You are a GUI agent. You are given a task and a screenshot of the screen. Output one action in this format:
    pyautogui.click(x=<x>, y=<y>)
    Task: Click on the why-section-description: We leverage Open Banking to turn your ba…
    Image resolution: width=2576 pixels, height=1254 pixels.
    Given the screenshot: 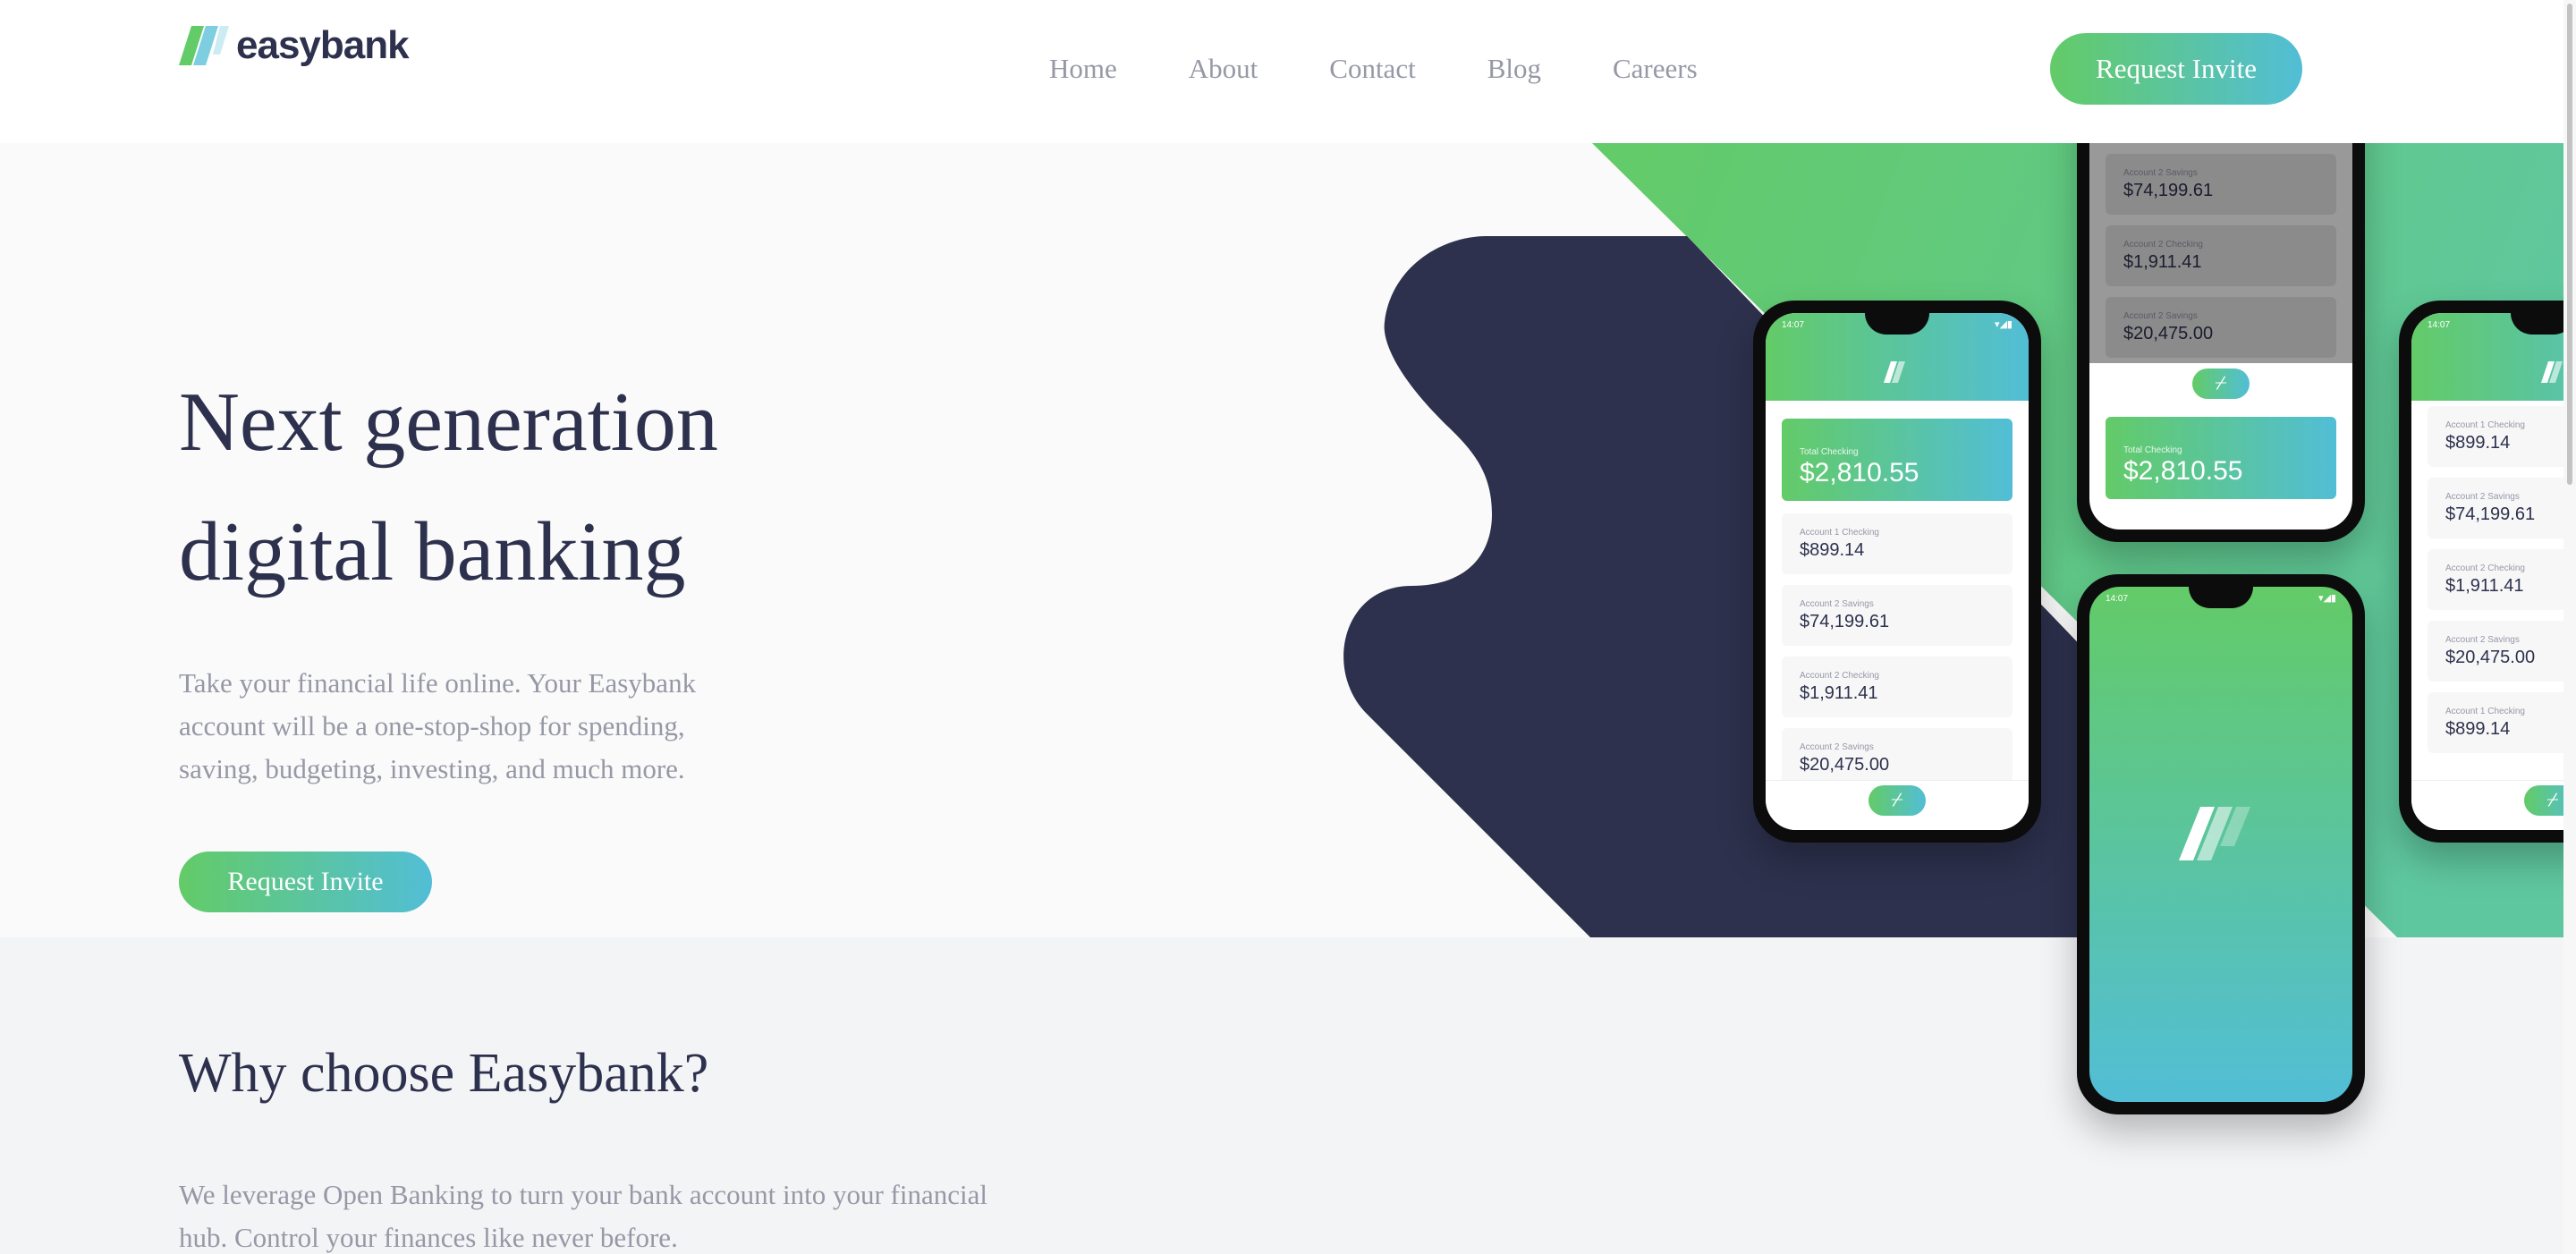 What is the action you would take?
    pyautogui.click(x=583, y=1216)
    